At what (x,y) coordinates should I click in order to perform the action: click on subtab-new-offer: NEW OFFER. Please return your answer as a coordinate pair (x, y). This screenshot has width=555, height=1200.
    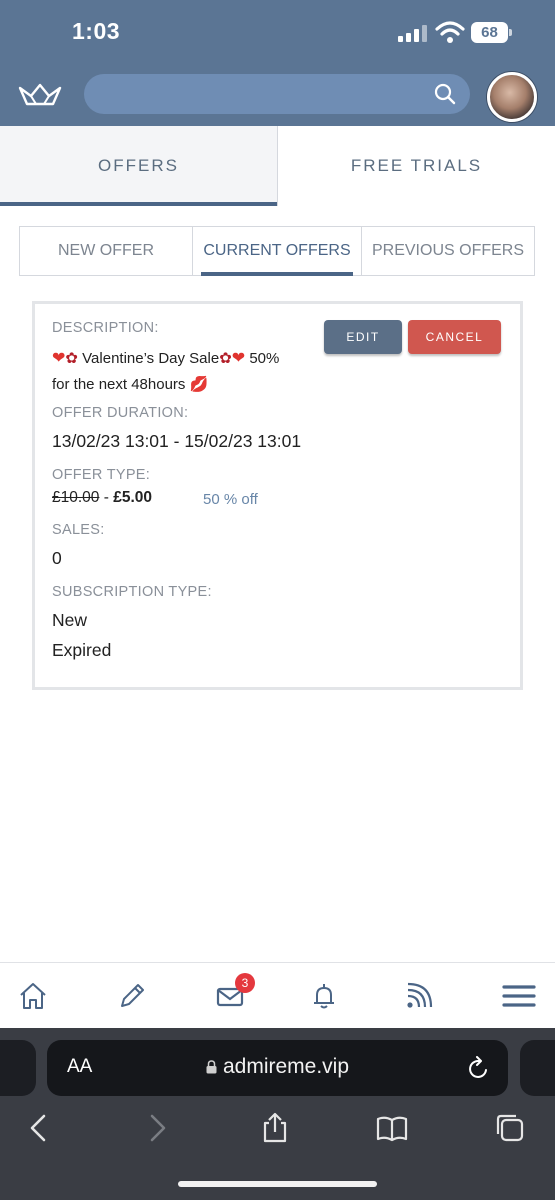
    Looking at the image, I should click on (106, 251).